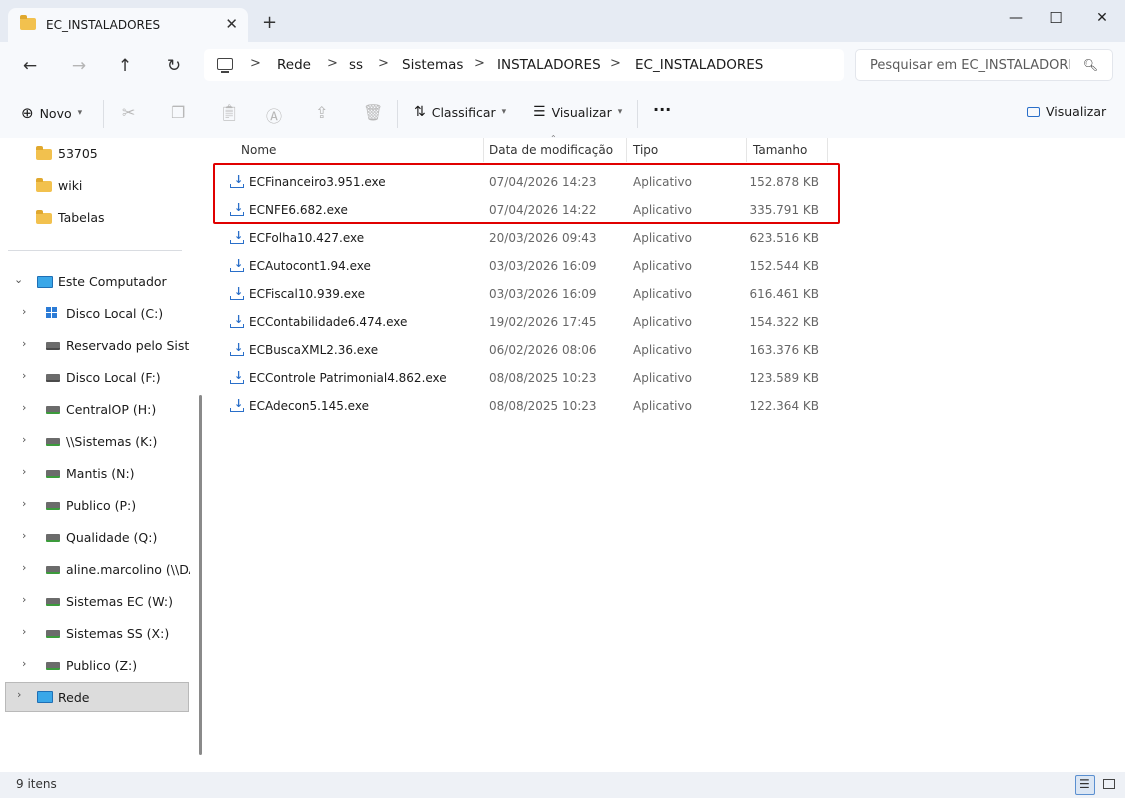 This screenshot has height=798, width=1125. What do you see at coordinates (1102, 18) in the screenshot?
I see `close-window-button: ✕` at bounding box center [1102, 18].